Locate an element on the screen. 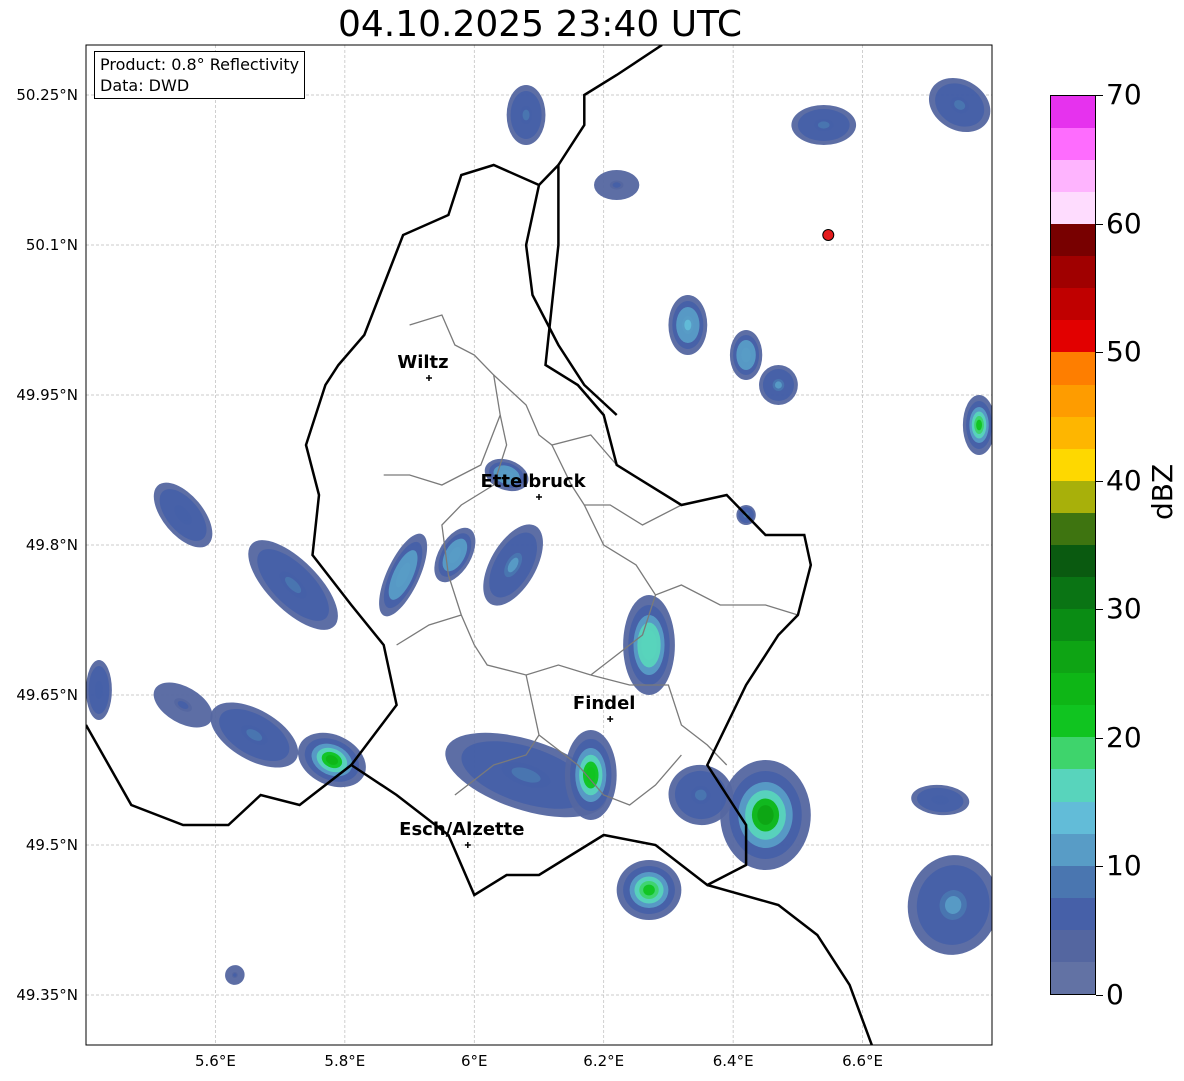 The image size is (1184, 1081). lon-tick-label: 6.2°E is located at coordinates (604, 1061).